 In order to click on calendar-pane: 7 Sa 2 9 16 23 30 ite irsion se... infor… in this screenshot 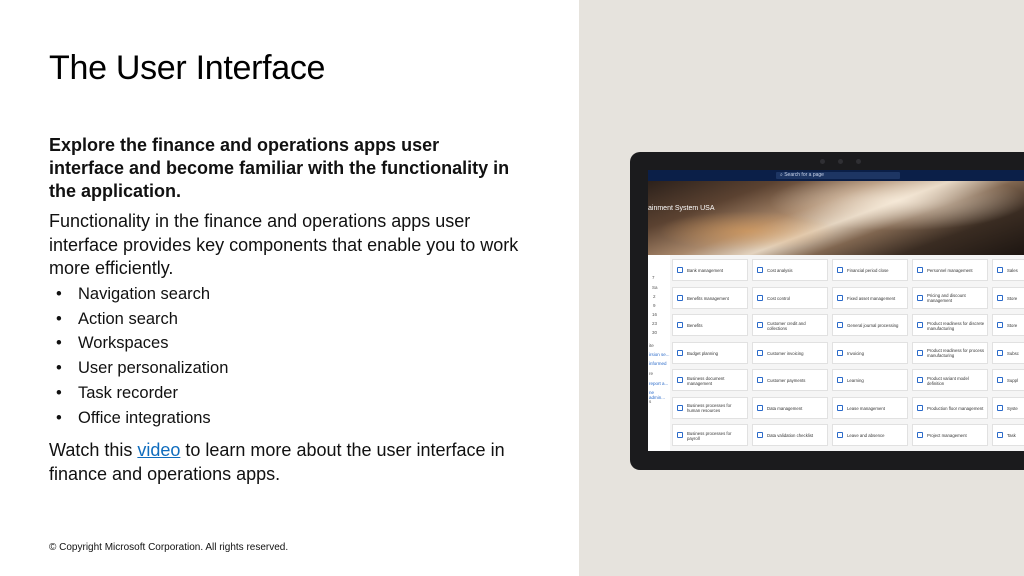, I will do `click(659, 353)`.